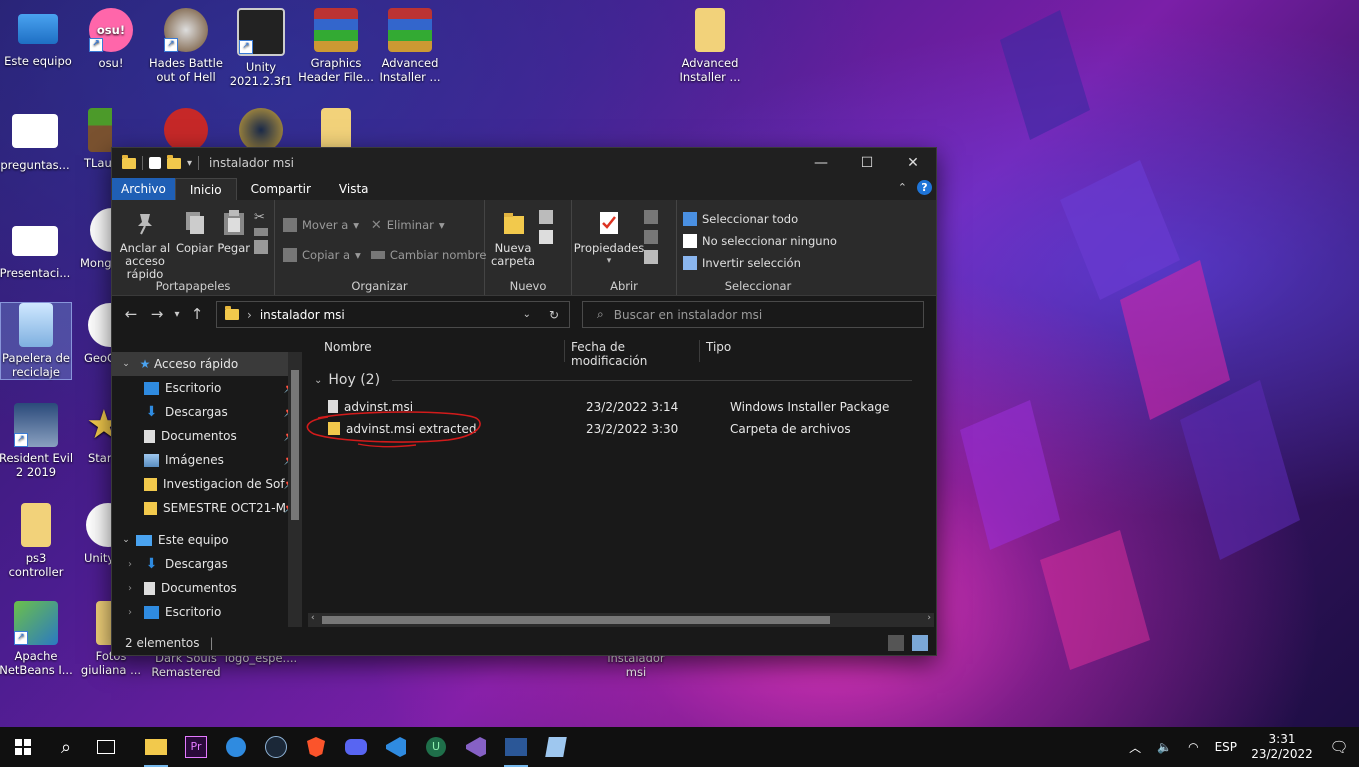  I want to click on tab-inicio: Inicio, so click(205, 189).